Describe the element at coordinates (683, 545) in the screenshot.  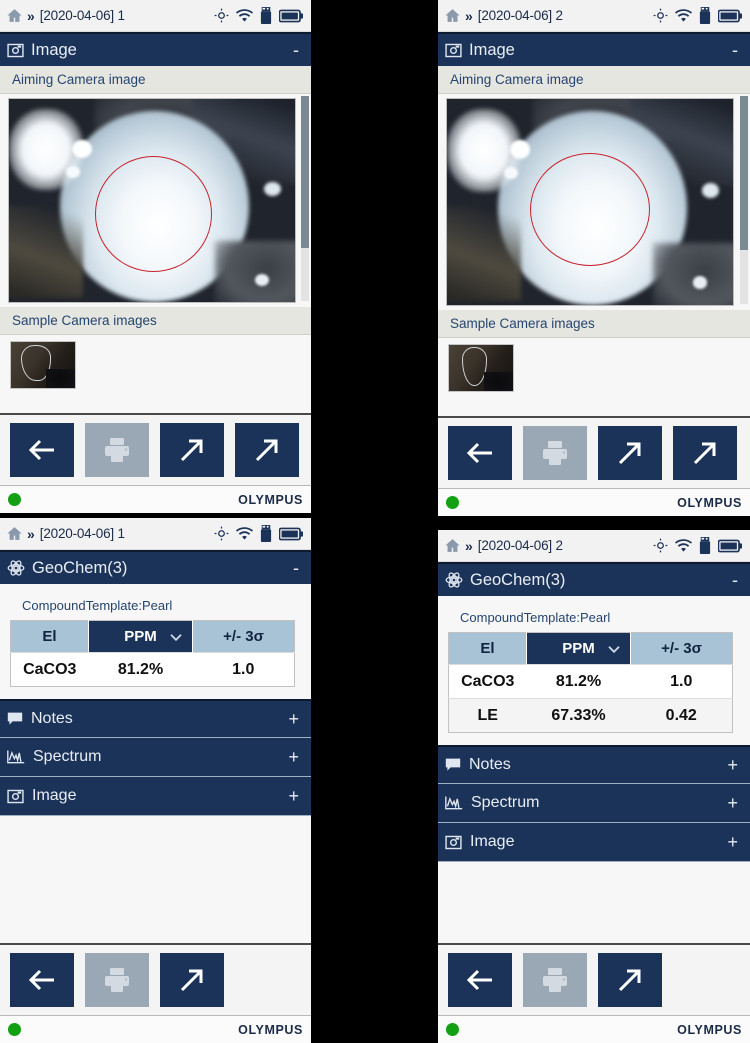
I see `wifi-icon` at that location.